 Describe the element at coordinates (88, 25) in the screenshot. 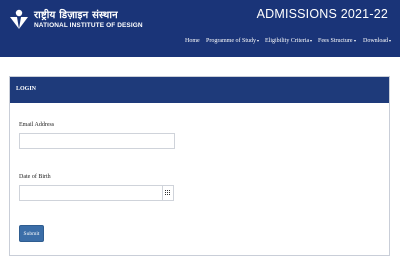

I see `logo-english-text: NATIONAL INSTITUTE OF DESIGN` at that location.